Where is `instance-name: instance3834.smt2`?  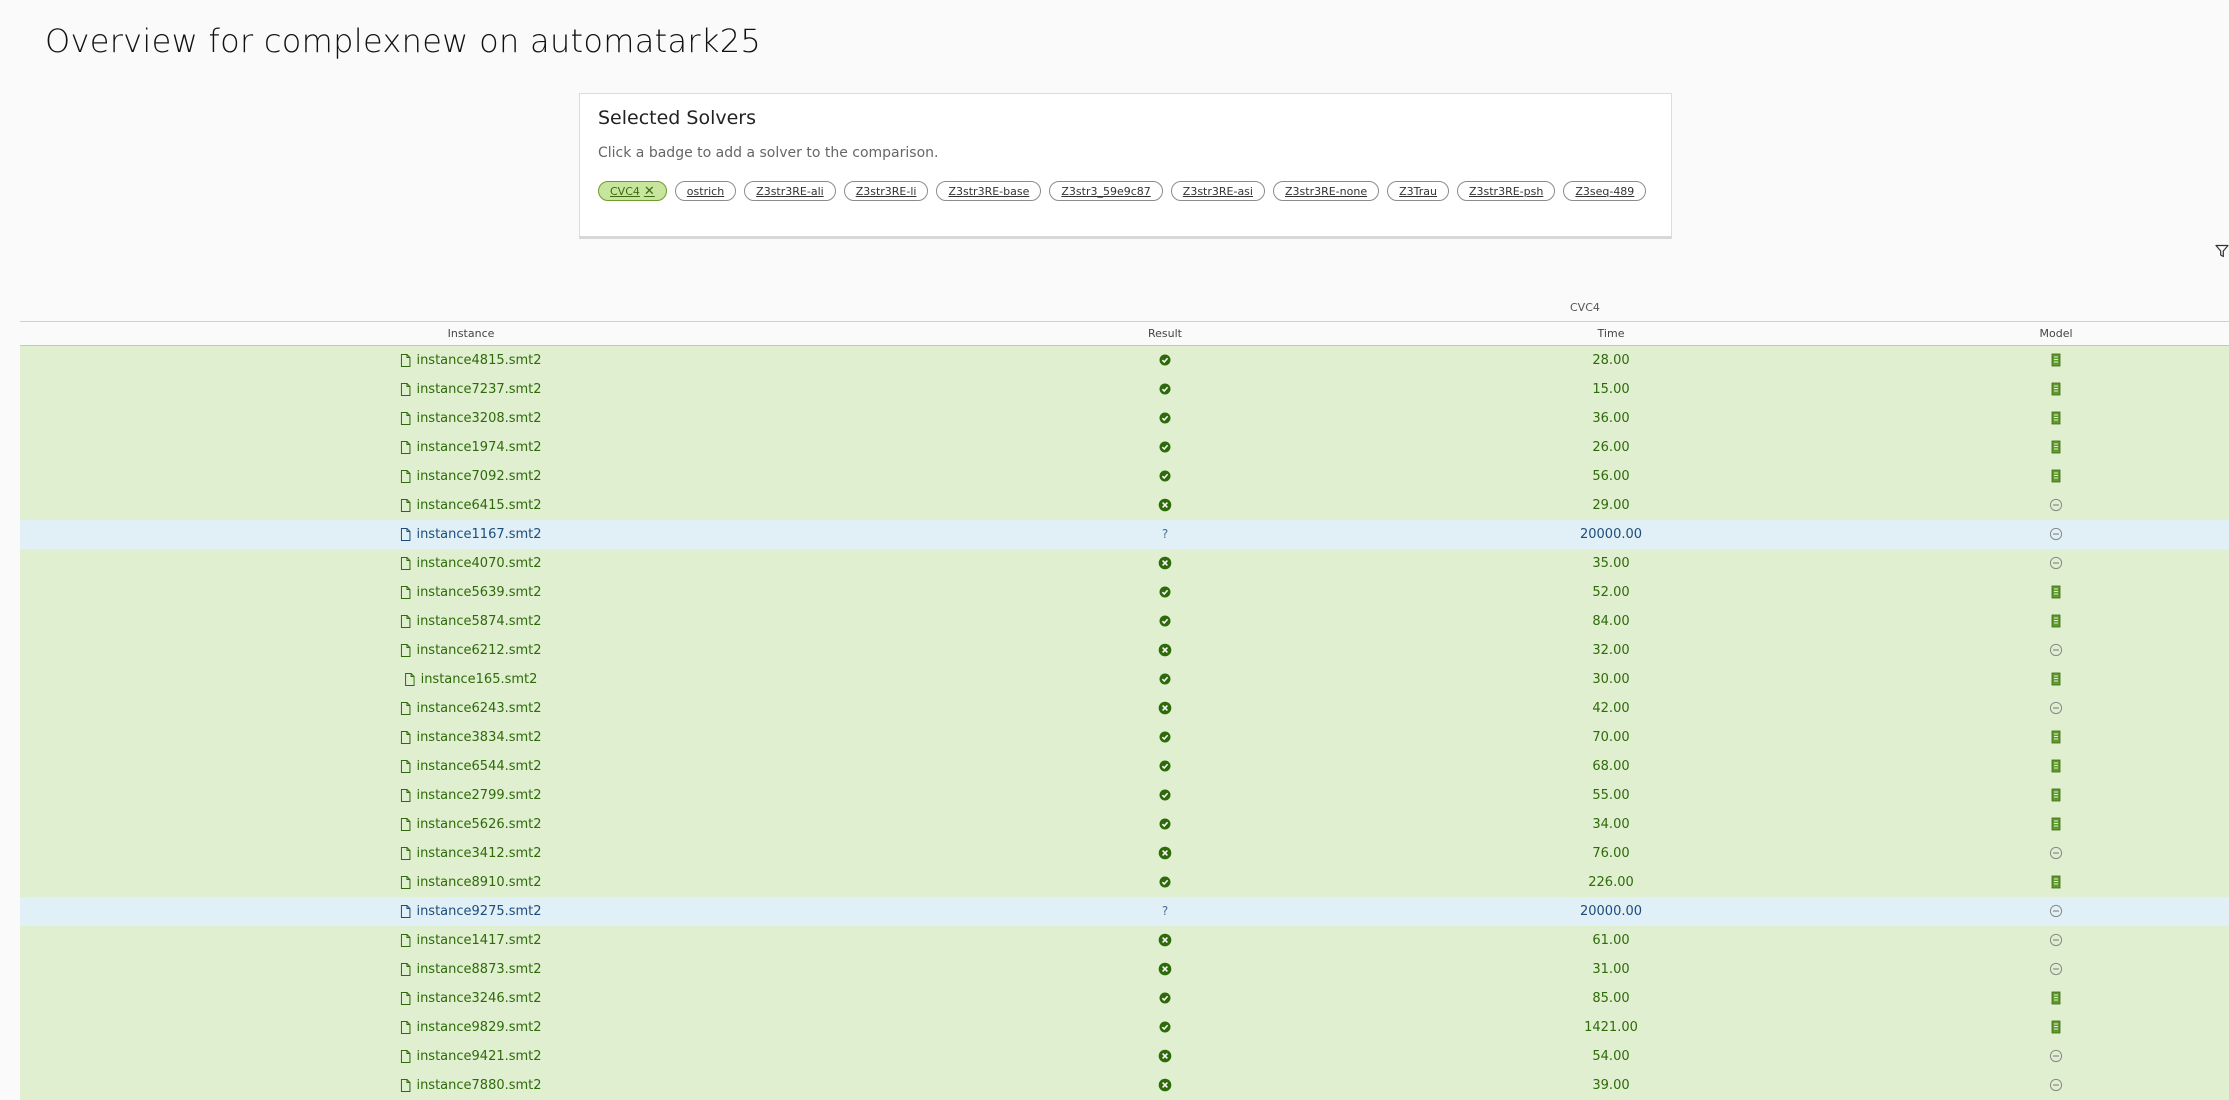
instance-name: instance3834.smt2 is located at coordinates (478, 737).